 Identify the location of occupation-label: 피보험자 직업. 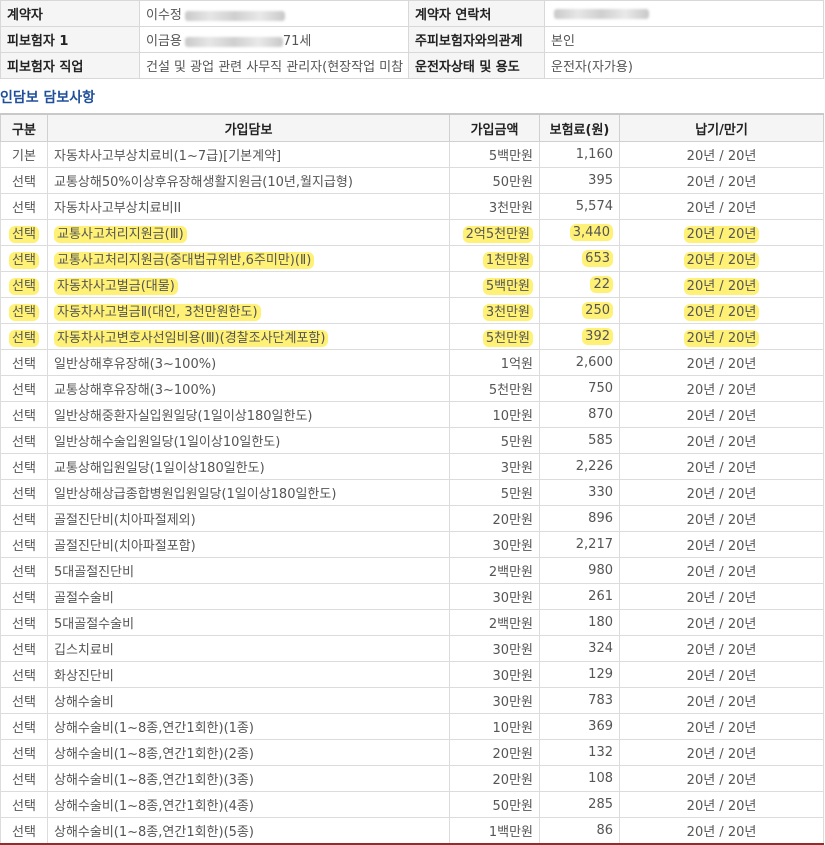
(70, 65).